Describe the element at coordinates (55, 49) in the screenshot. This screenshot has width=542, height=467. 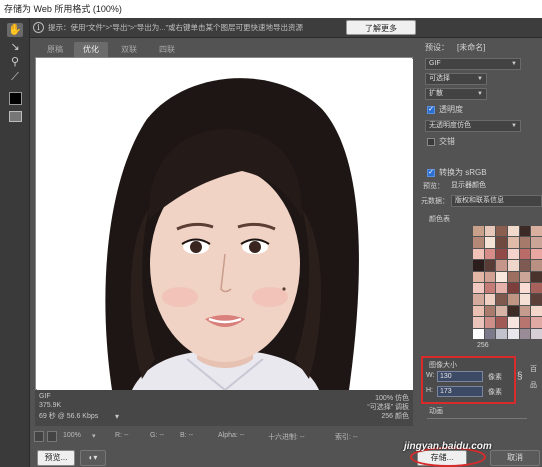
I see `tab-original: 原稿` at that location.